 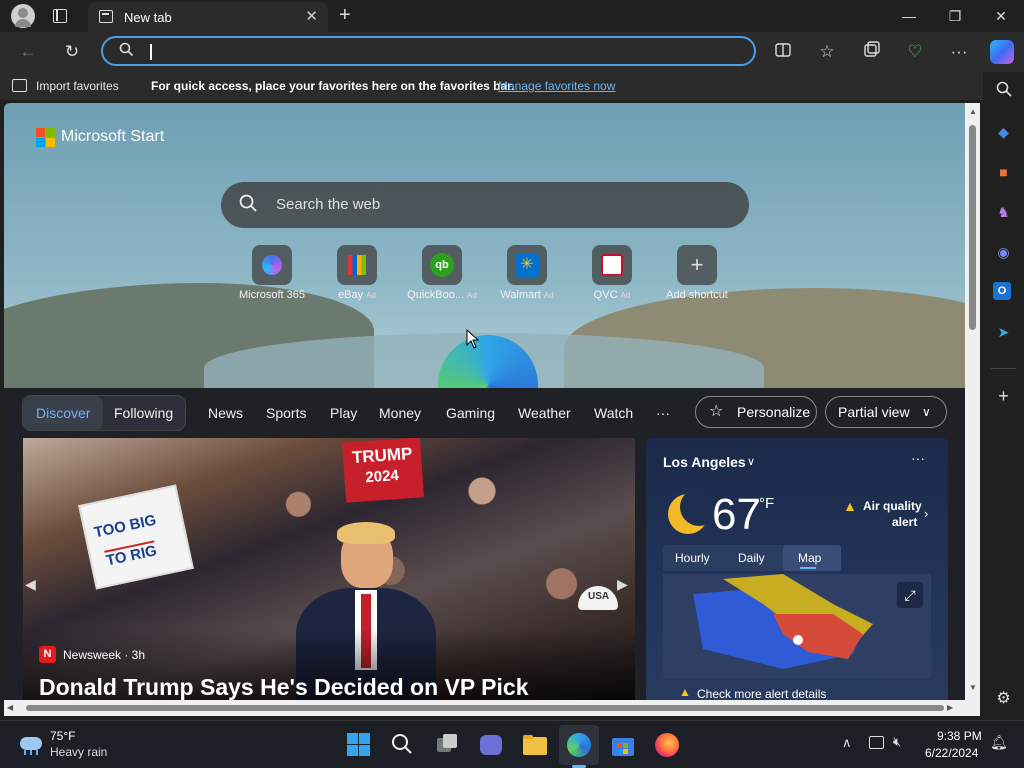 I want to click on manage-favorites-link: Manage favorites now, so click(x=556, y=86).